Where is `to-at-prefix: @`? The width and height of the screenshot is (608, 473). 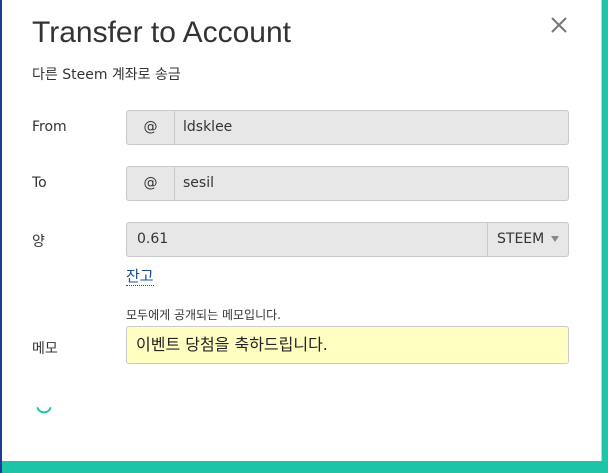
to-at-prefix: @ is located at coordinates (151, 183).